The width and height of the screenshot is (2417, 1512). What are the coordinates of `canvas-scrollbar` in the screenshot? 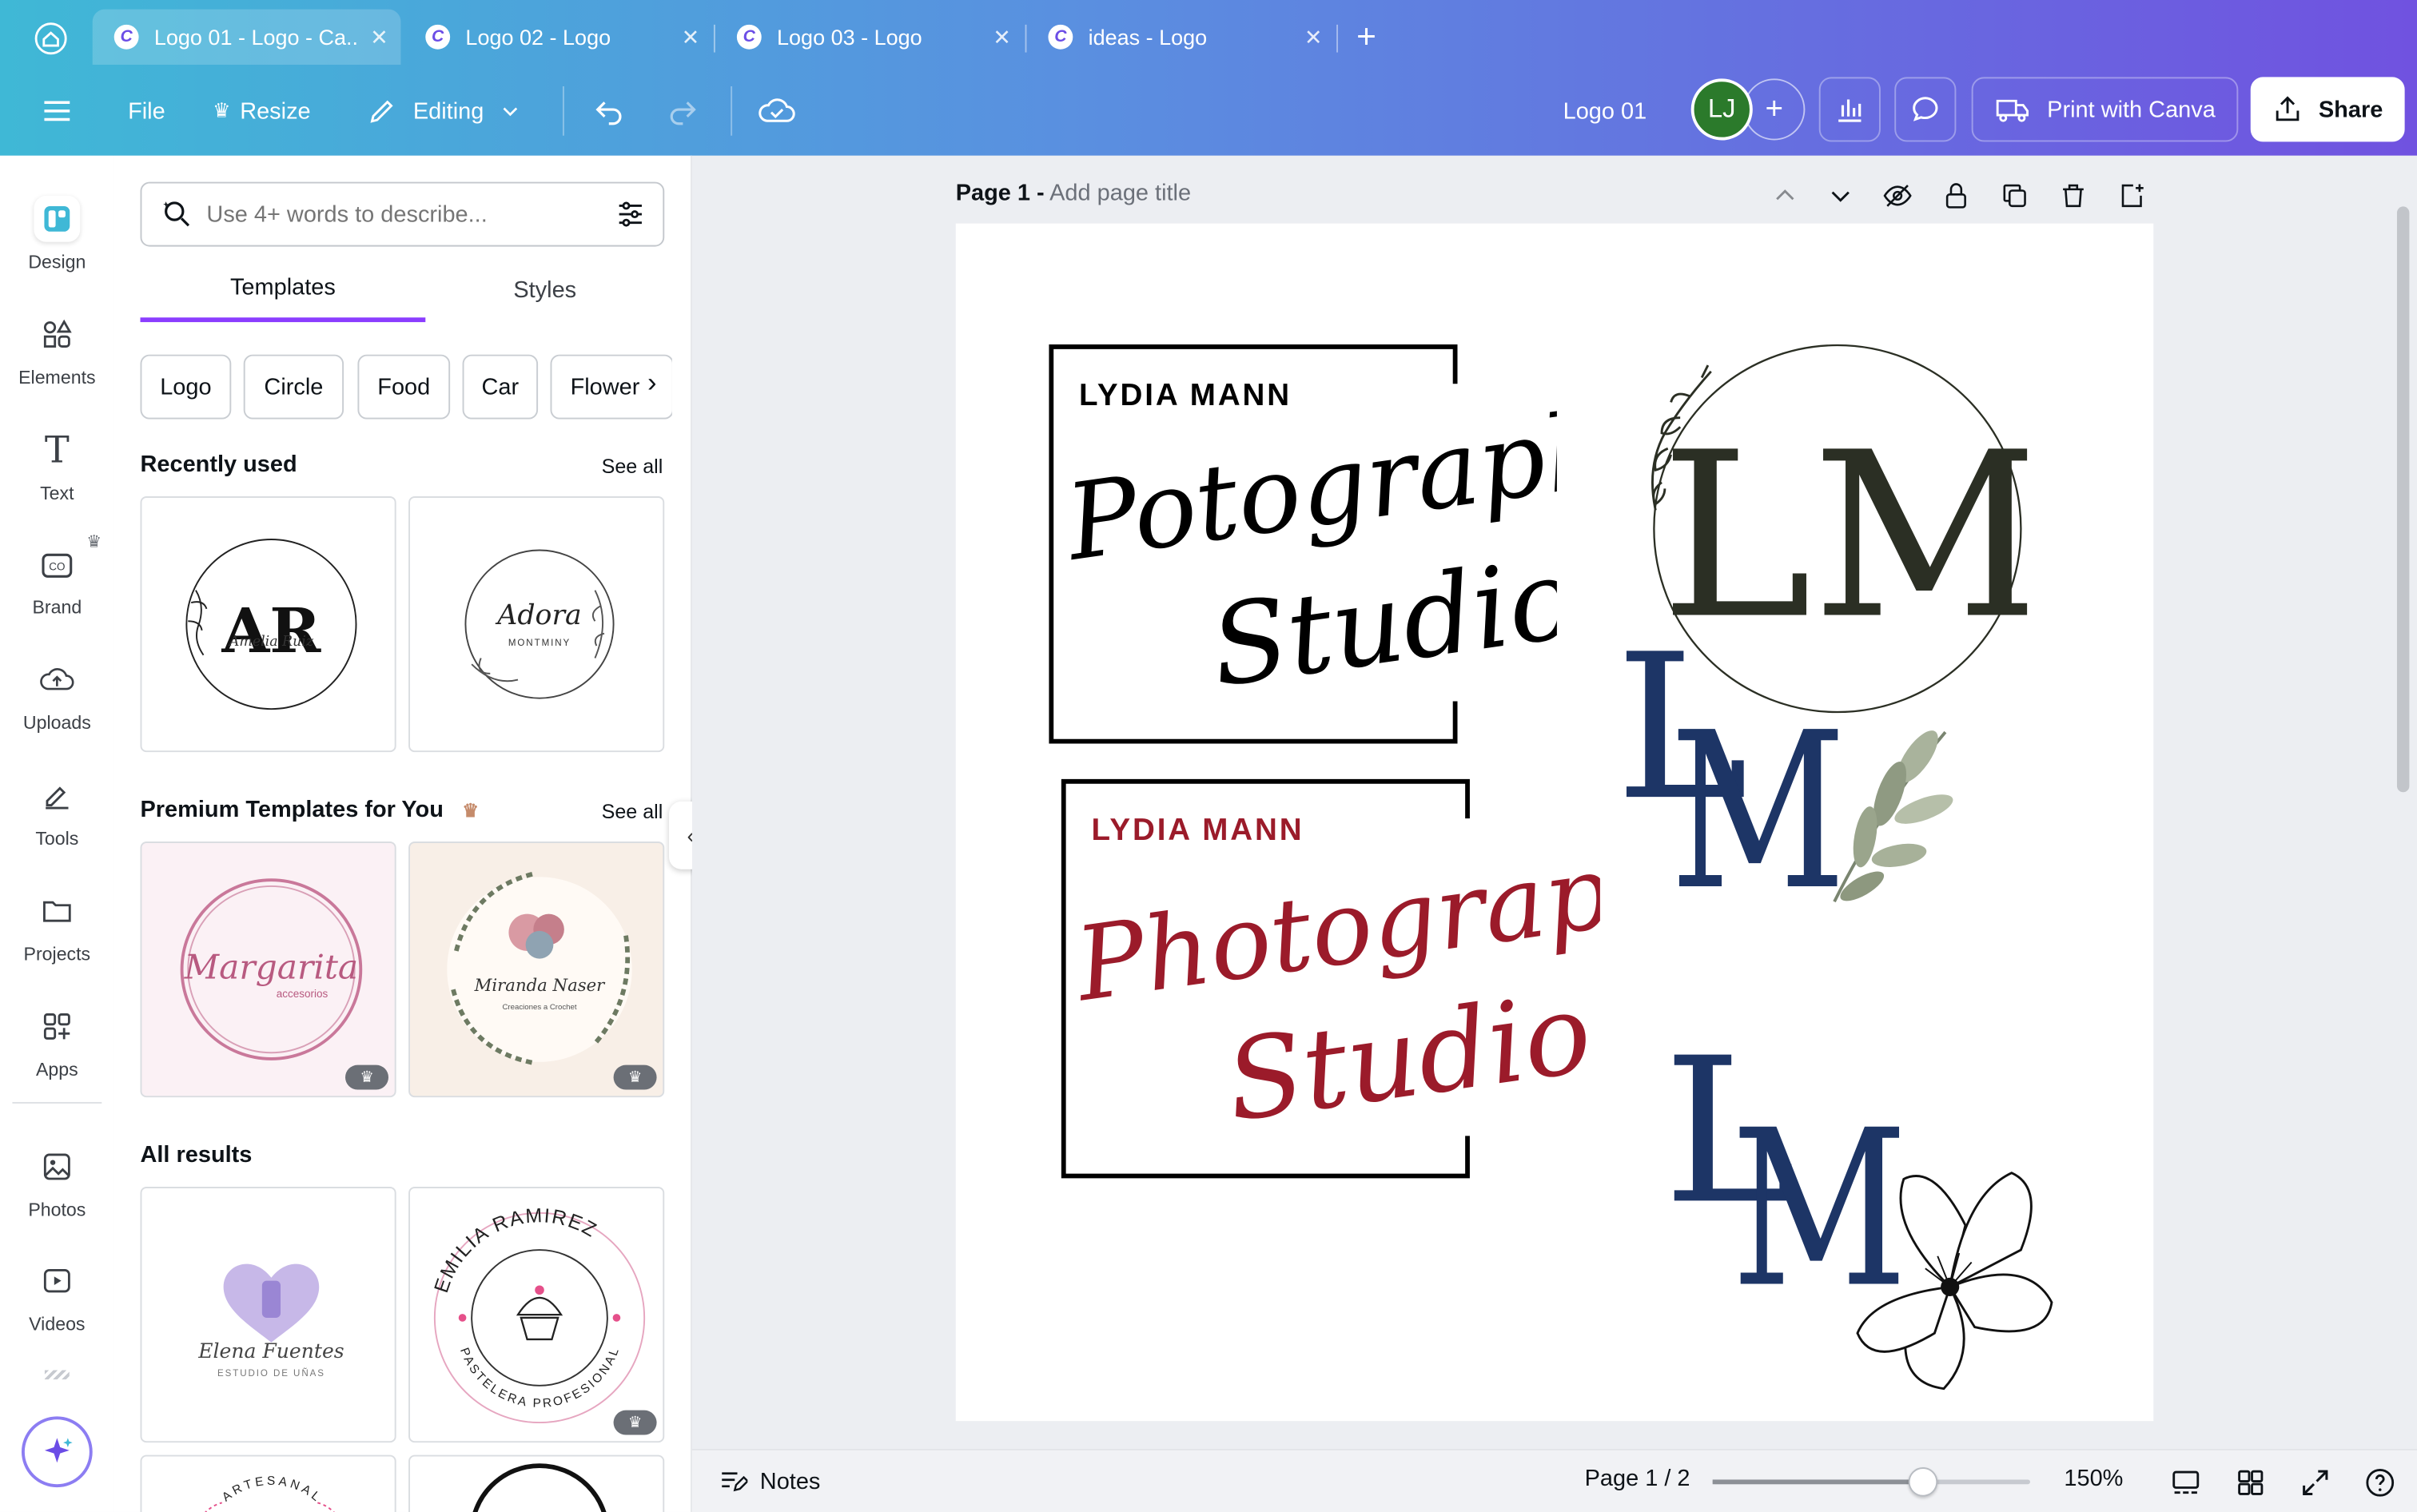 It's located at (2403, 499).